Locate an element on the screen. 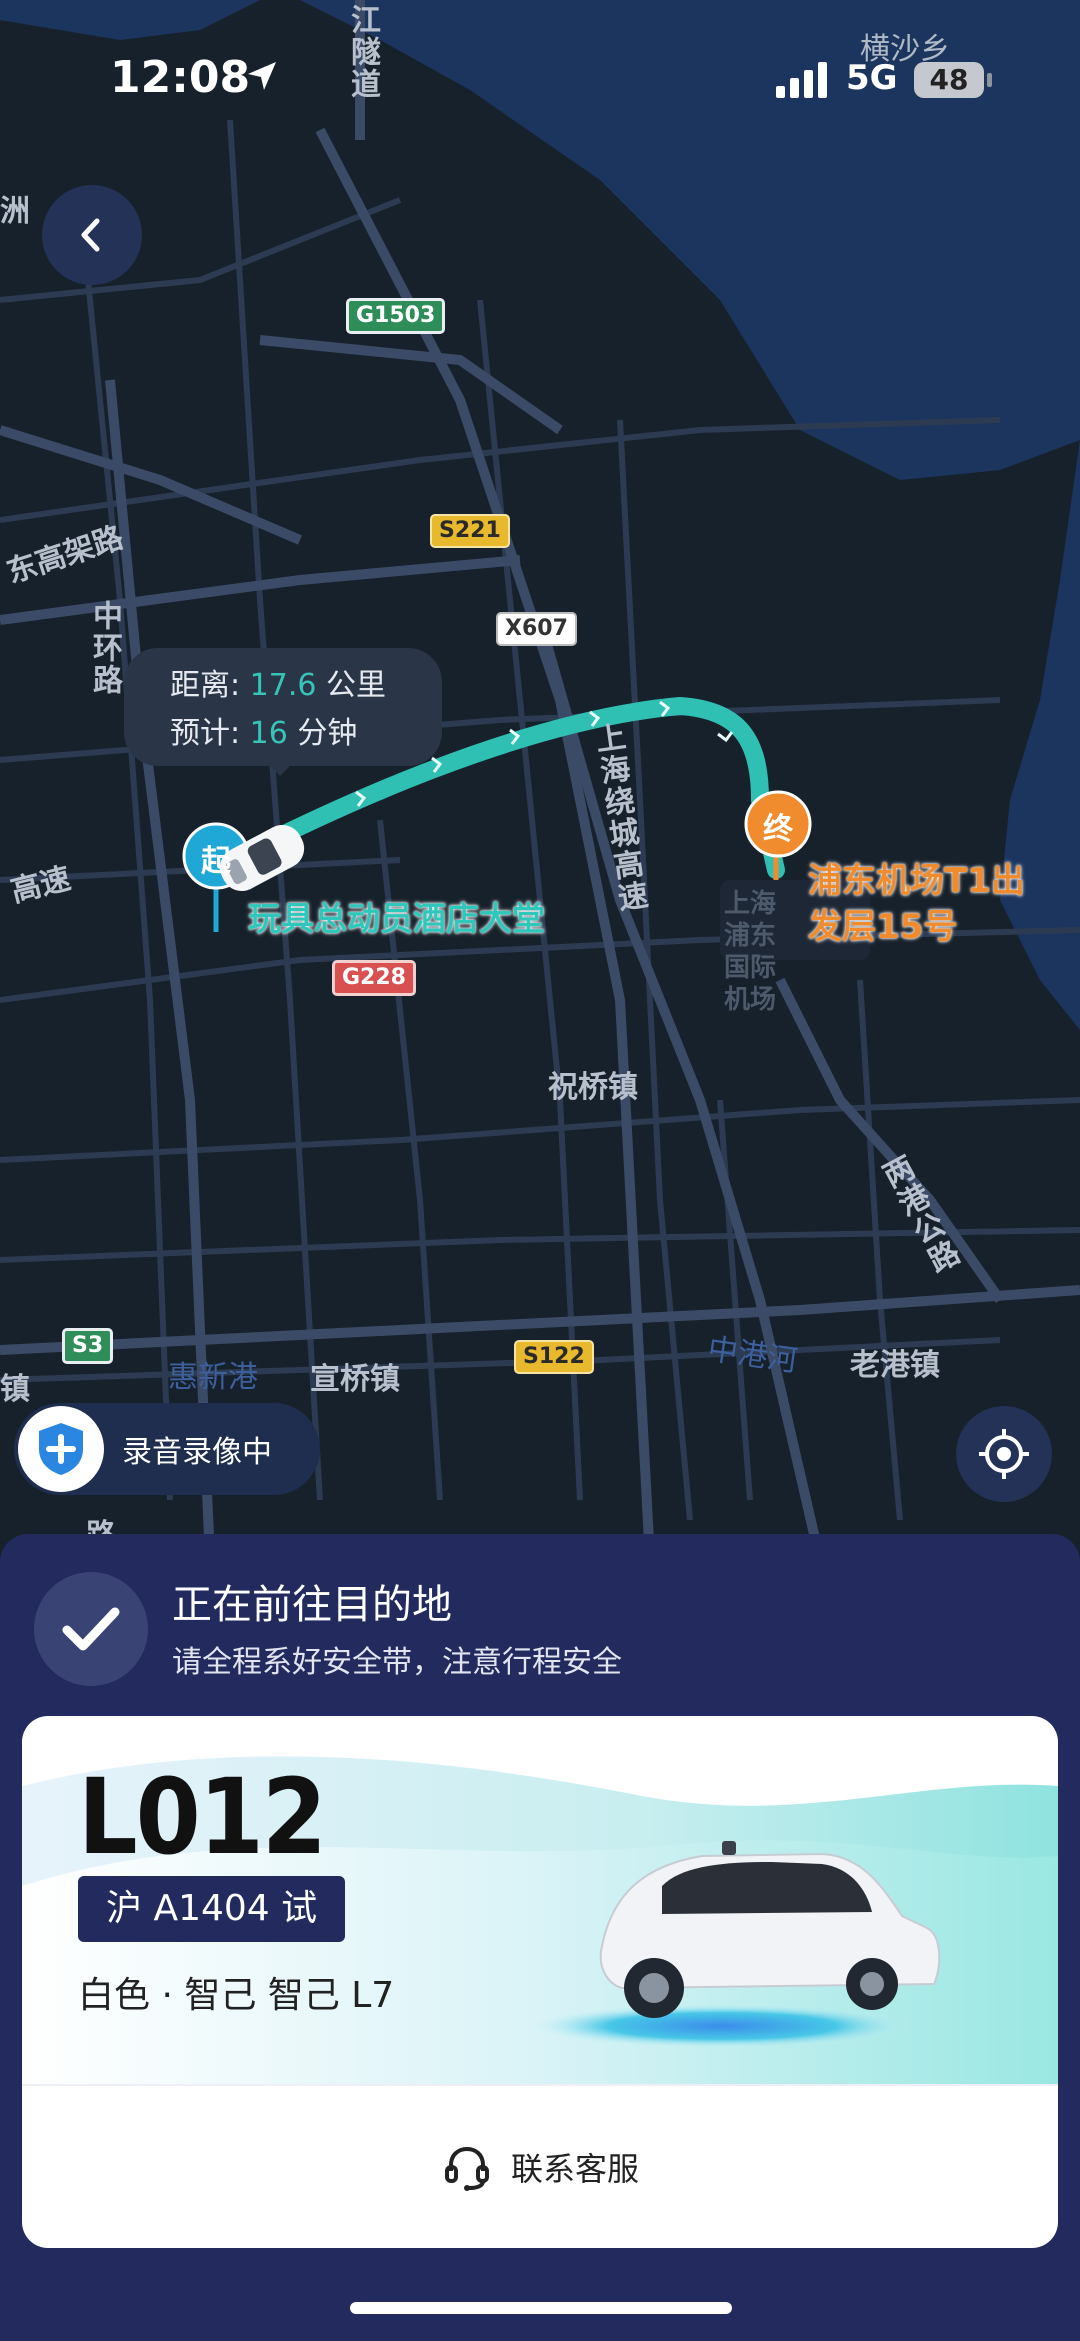  recording-text: 录音录像中 is located at coordinates (197, 1452).